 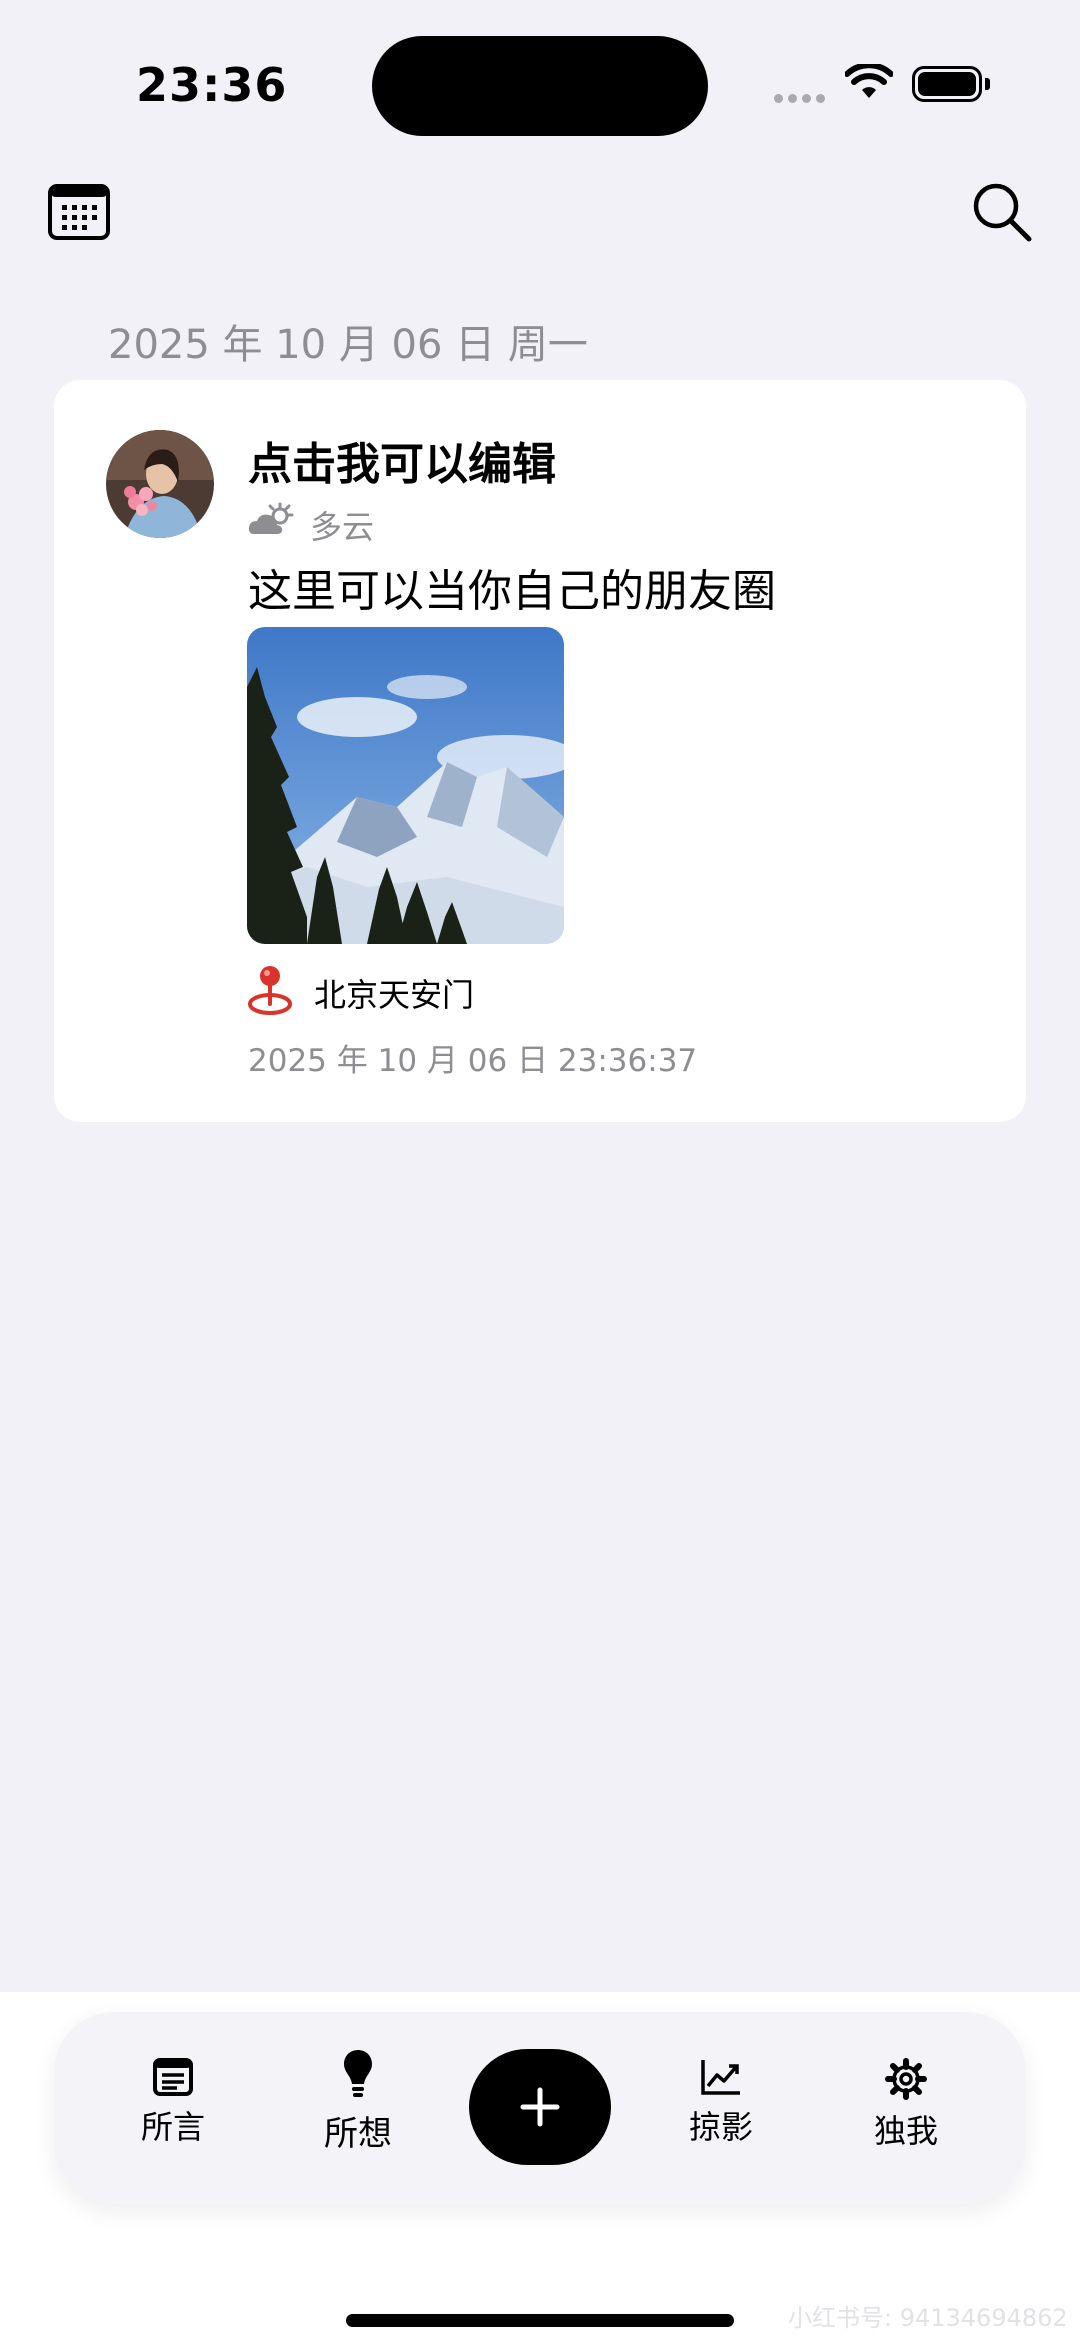 I want to click on battery-icon, so click(x=947, y=84).